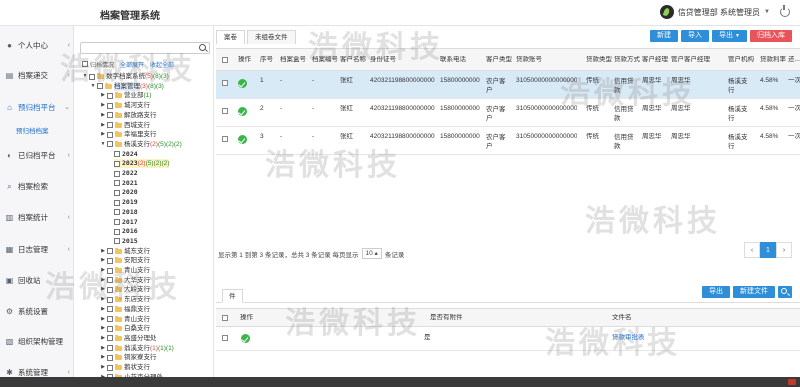 The image size is (800, 387). I want to click on tree-node: ▶ 幸福里支行, so click(128, 134).